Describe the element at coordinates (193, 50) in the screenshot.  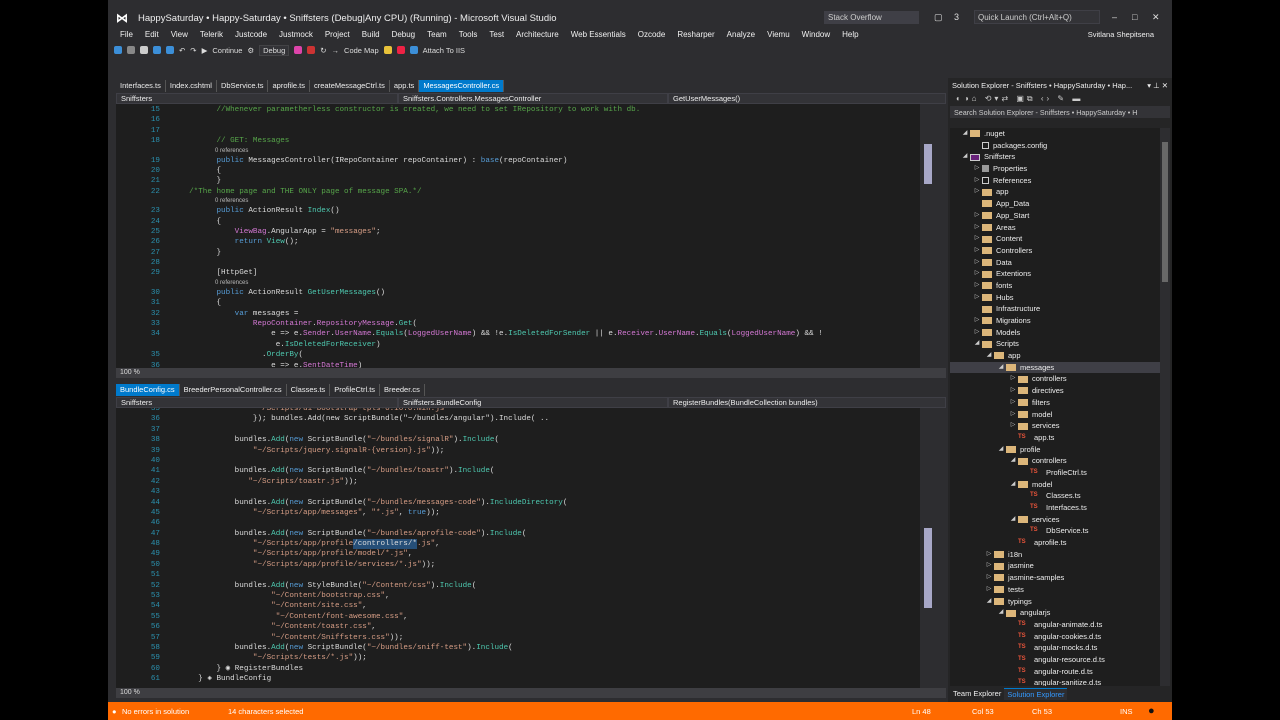
I see `redo-icon: ↷` at that location.